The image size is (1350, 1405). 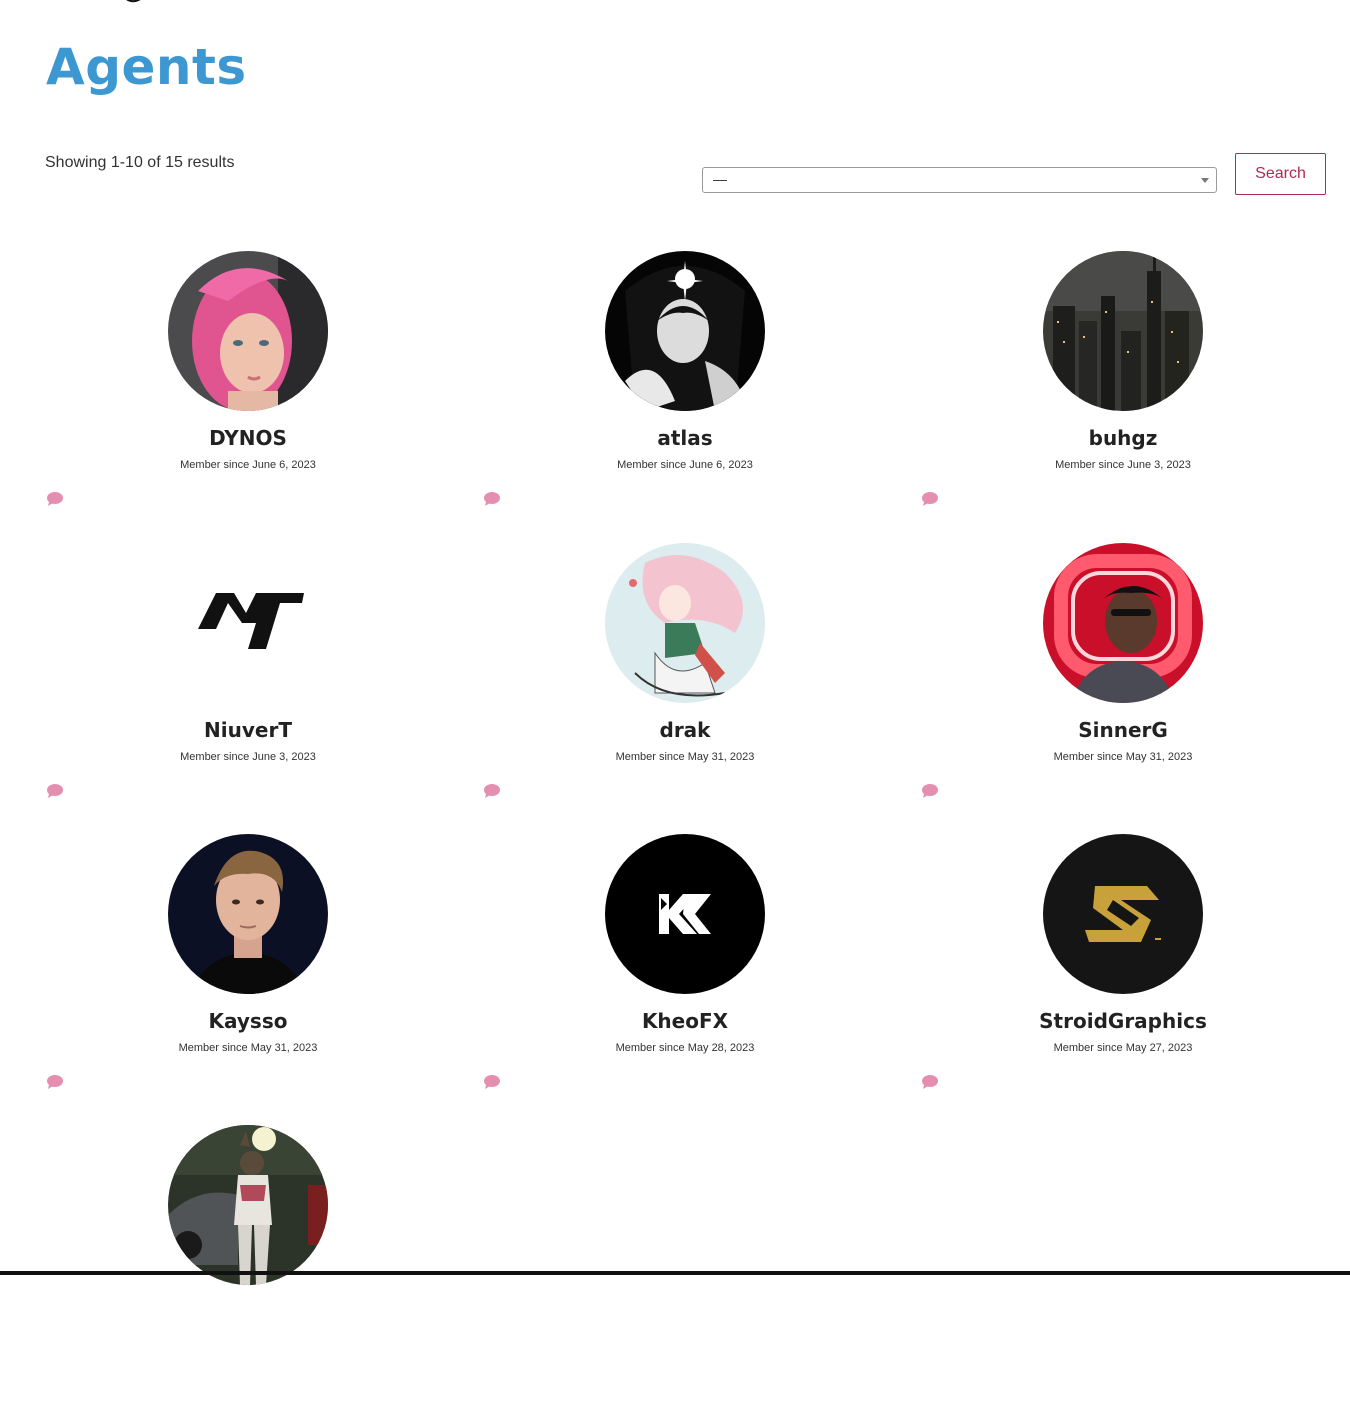 I want to click on agent-card: SinnerG Member since May 31, 2023, so click(x=1135, y=683).